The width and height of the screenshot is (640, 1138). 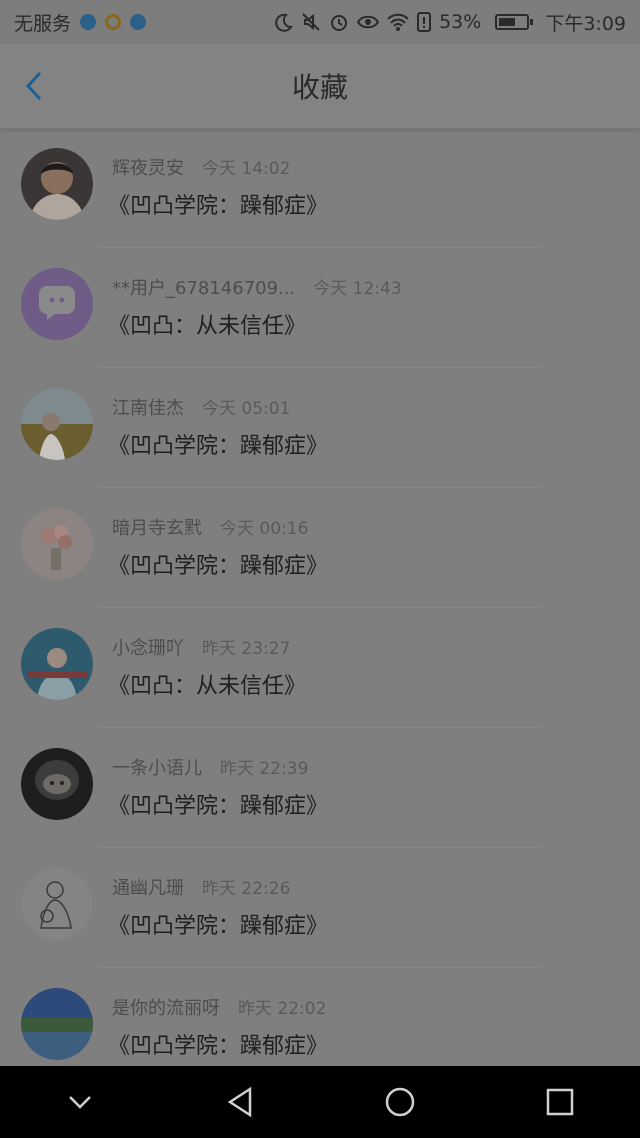 What do you see at coordinates (320, 188) in the screenshot?
I see `list-item: 辉夜灵安 今天 14:02 《凹凸学院：躁郁症》` at bounding box center [320, 188].